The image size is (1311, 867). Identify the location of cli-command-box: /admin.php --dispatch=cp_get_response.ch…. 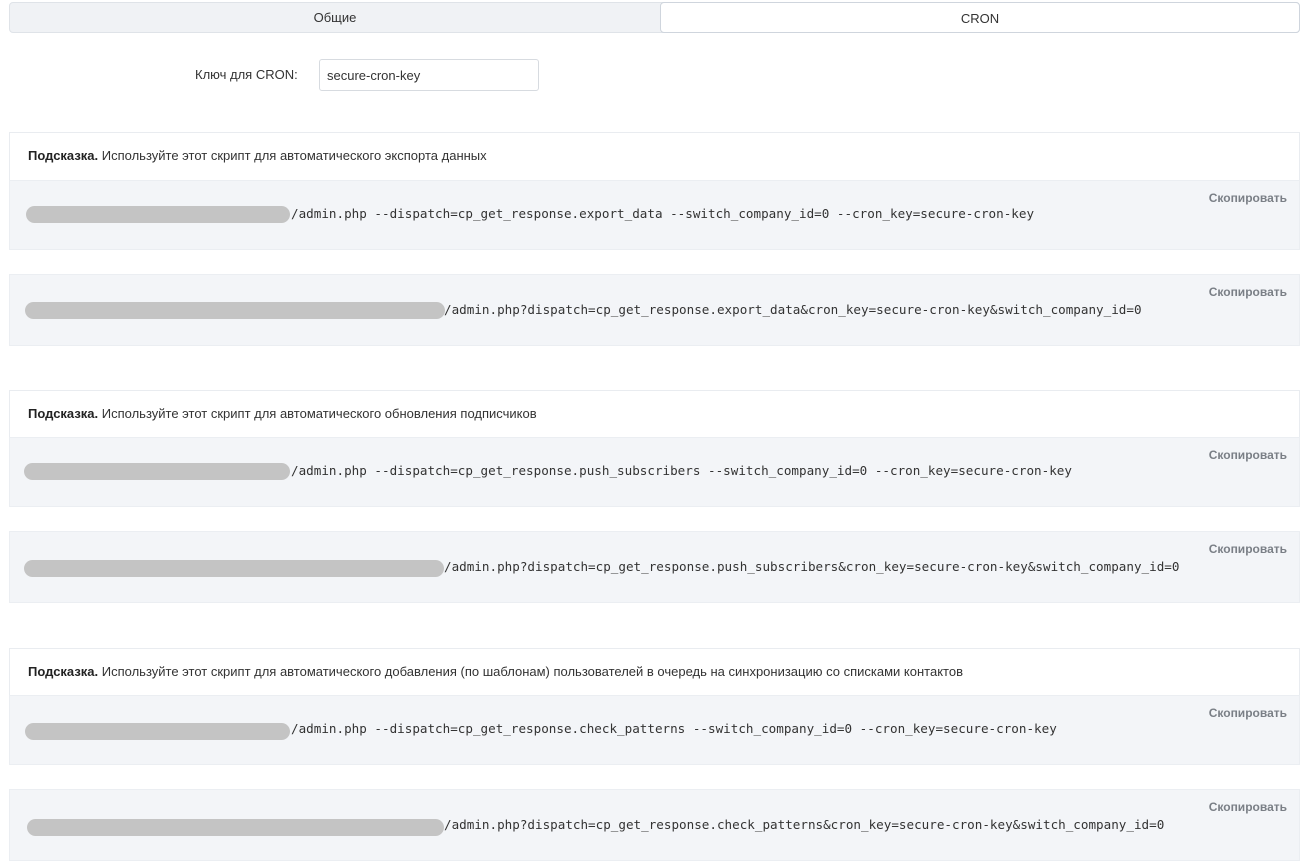
(654, 730).